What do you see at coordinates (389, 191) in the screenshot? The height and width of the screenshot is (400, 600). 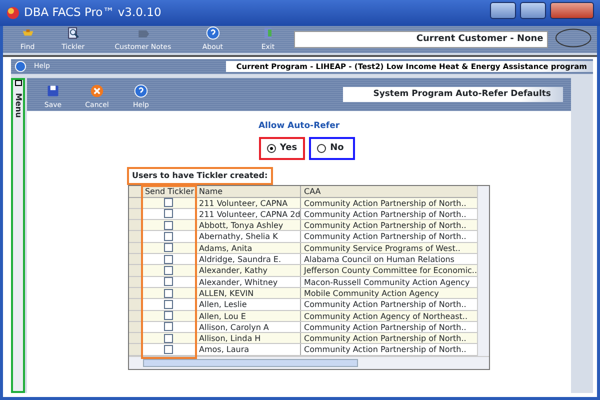 I see `column-header: CAA` at bounding box center [389, 191].